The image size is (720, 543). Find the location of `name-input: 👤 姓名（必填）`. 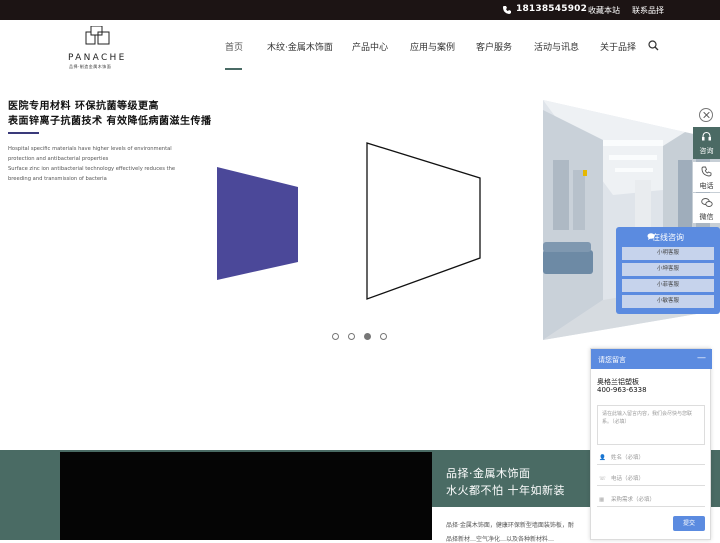

name-input: 👤 姓名（必填） is located at coordinates (651, 458).